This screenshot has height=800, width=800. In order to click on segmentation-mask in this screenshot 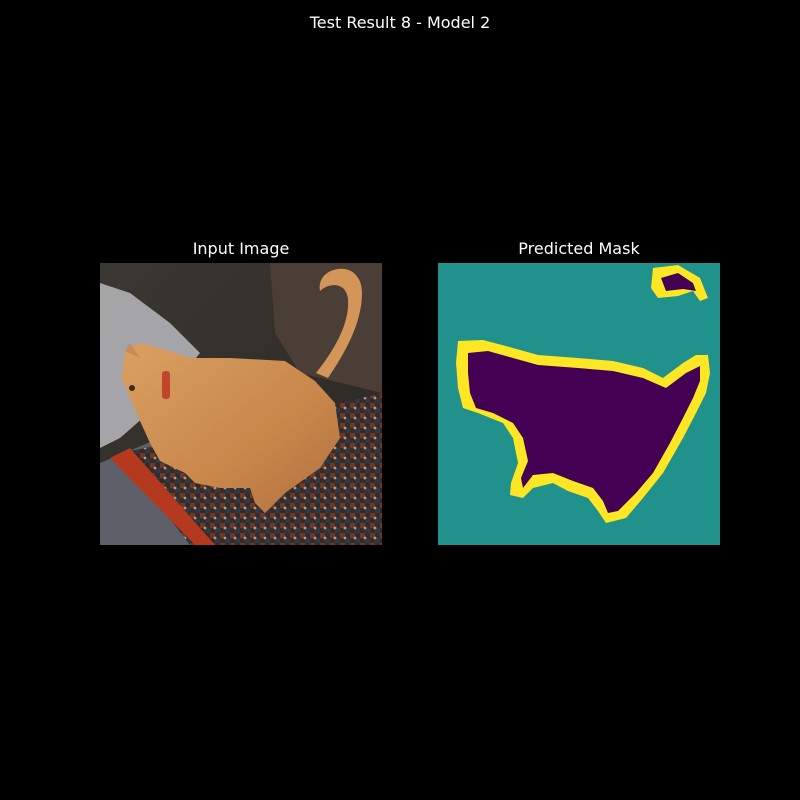, I will do `click(579, 404)`.